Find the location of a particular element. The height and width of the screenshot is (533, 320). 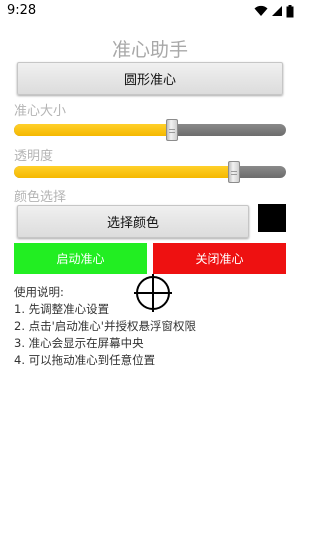

battery-icon is located at coordinates (290, 10).